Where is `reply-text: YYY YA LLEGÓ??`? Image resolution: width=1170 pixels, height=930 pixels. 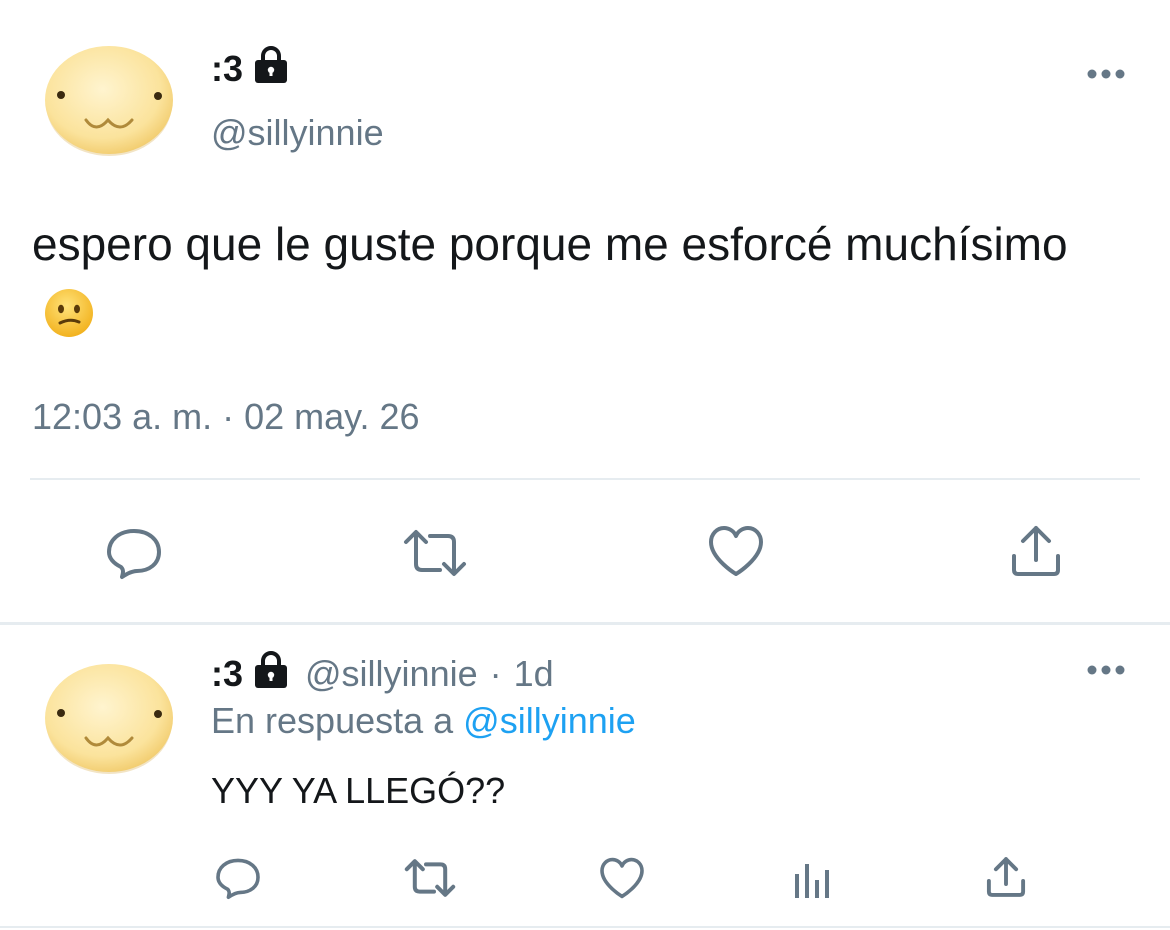 reply-text: YYY YA LLEGÓ?? is located at coordinates (358, 790).